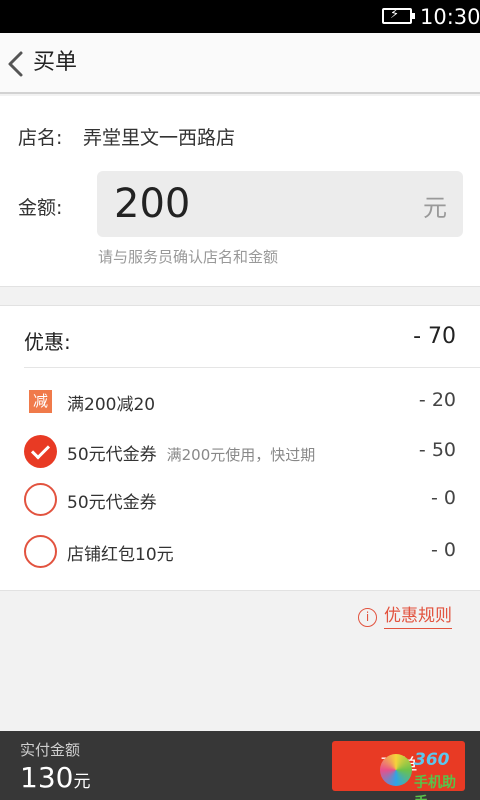 This screenshot has width=480, height=800. Describe the element at coordinates (240, 765) in the screenshot. I see `bottom-bar: 实付金额 130元 买单` at that location.